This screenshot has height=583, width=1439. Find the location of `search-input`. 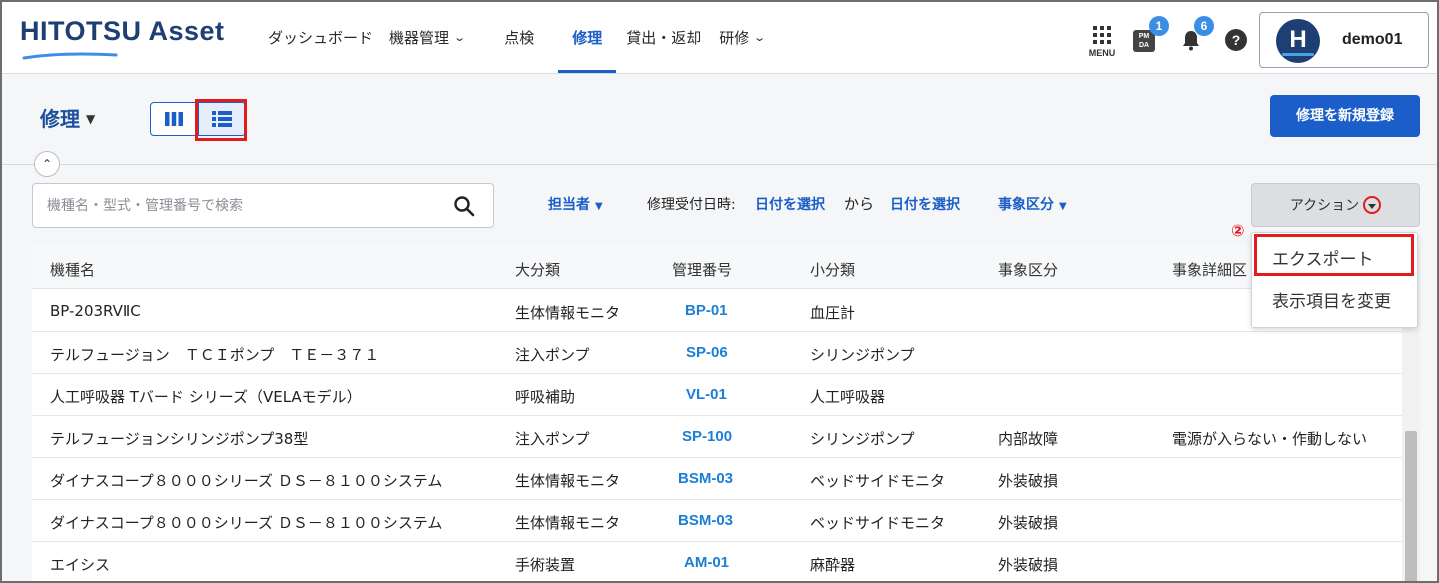

search-input is located at coordinates (237, 206).